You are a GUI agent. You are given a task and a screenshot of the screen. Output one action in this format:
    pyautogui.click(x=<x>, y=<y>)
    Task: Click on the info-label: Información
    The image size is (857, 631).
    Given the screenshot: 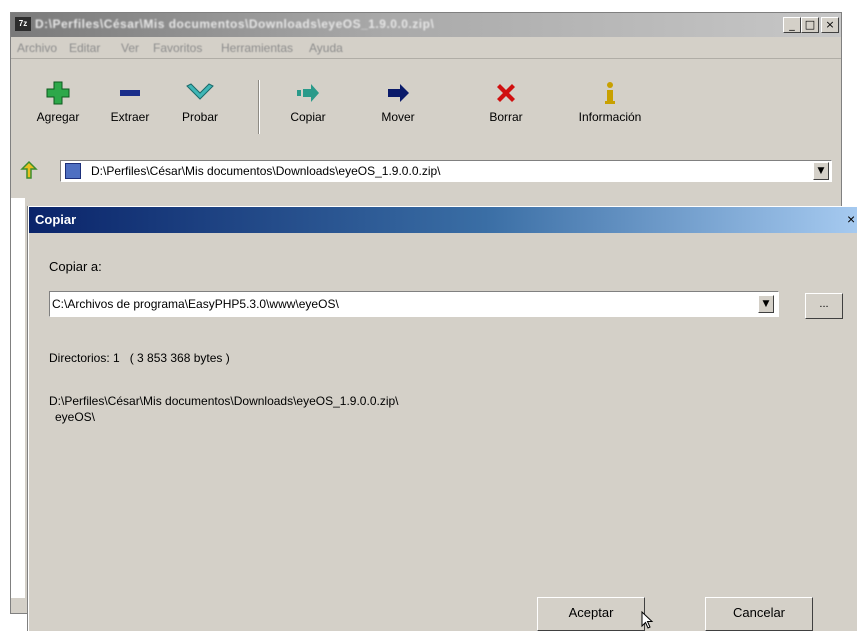 What is the action you would take?
    pyautogui.click(x=610, y=117)
    